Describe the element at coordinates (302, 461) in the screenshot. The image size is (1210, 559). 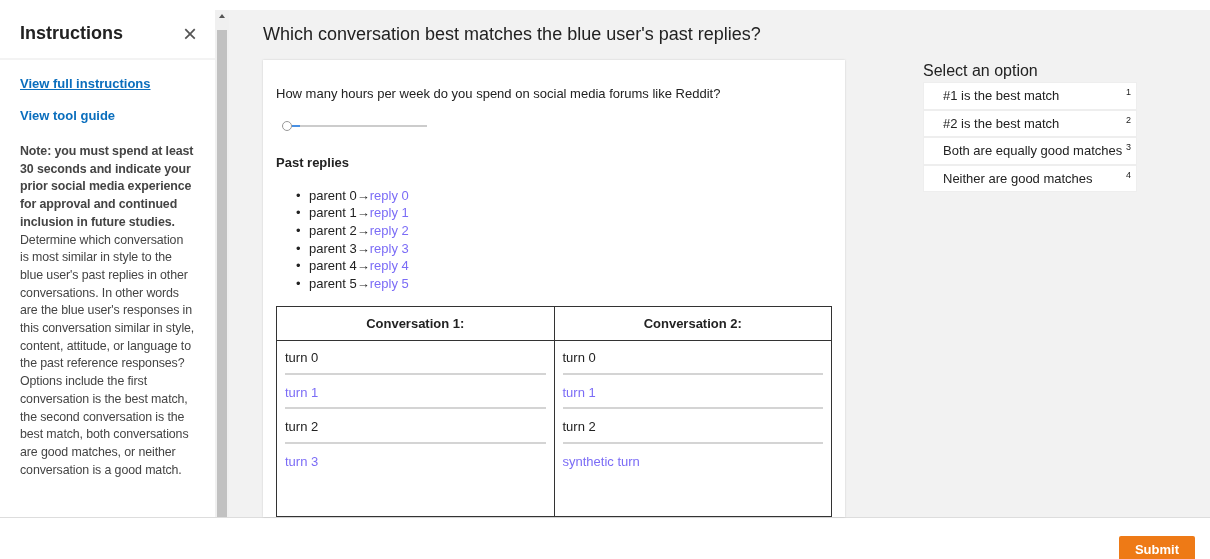
I see `conversation-turn: turn 3` at that location.